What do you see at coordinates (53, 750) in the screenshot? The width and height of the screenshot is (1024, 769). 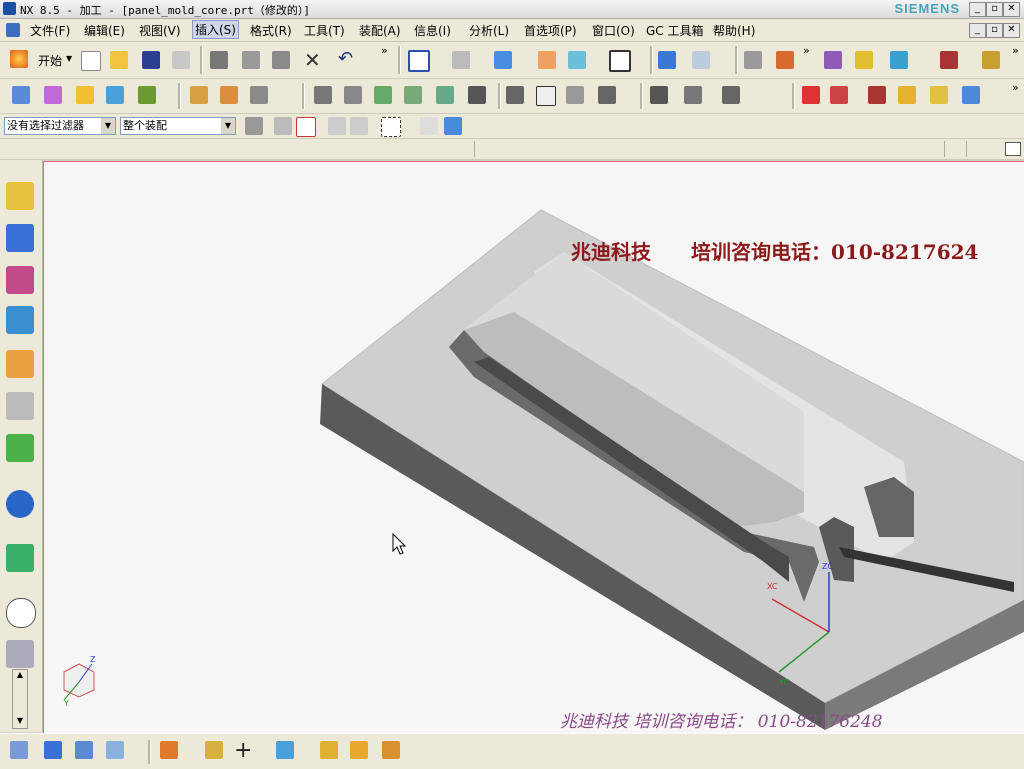 I see `component-icon` at bounding box center [53, 750].